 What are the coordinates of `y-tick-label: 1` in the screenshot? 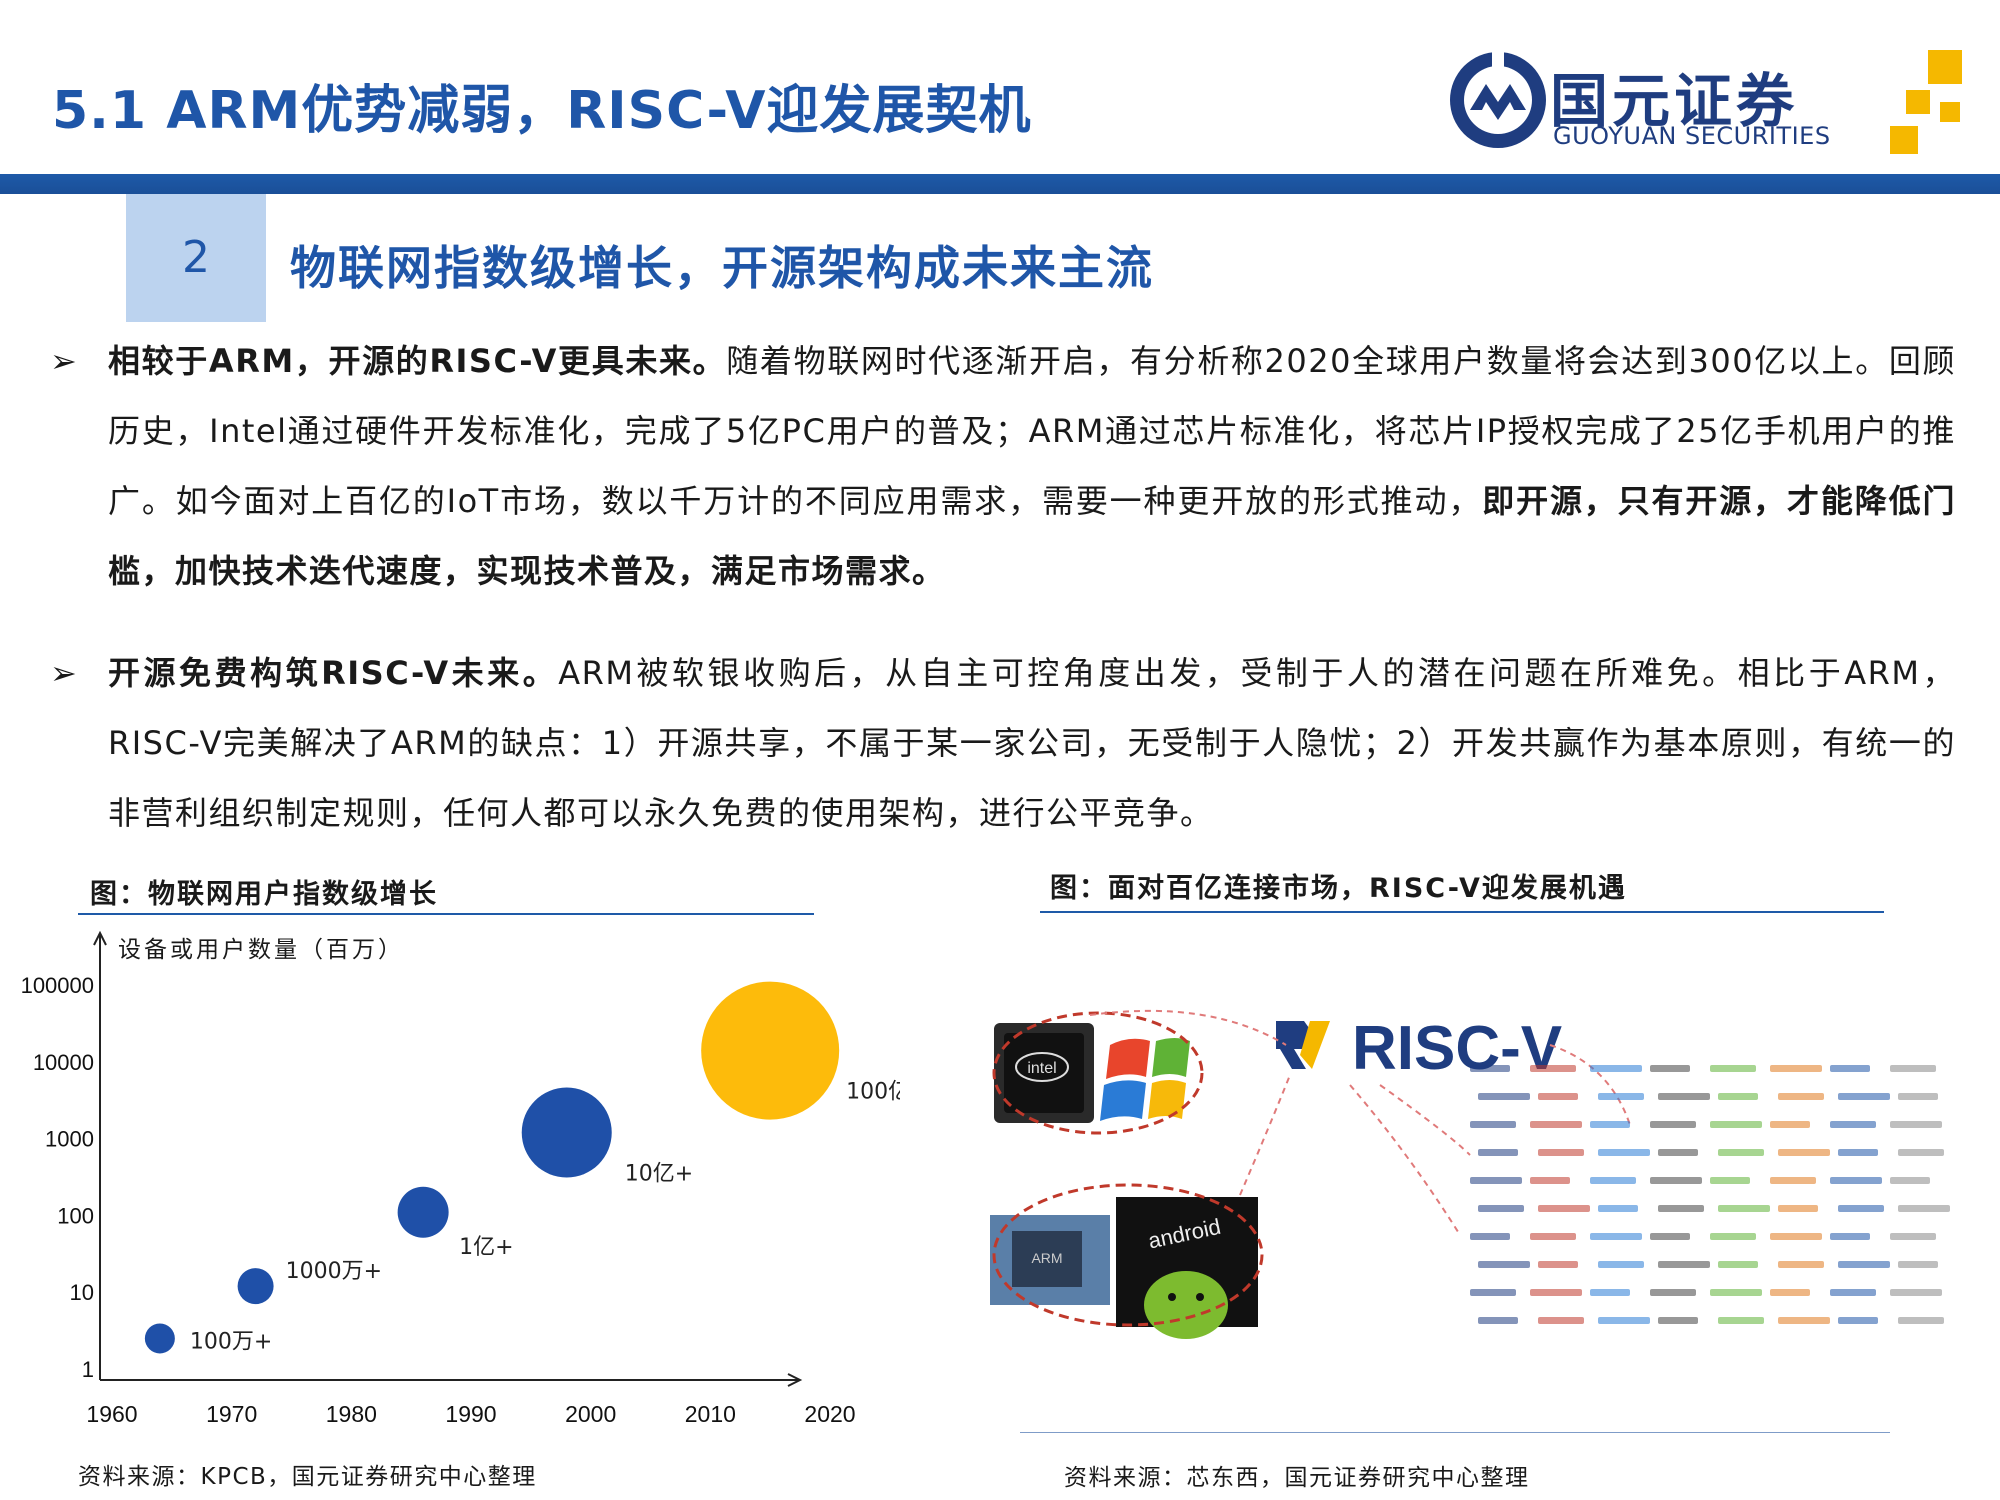 It's located at (88, 1369).